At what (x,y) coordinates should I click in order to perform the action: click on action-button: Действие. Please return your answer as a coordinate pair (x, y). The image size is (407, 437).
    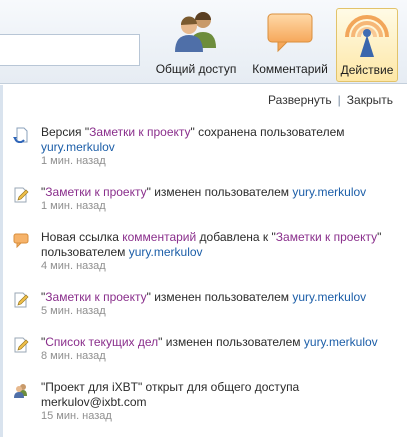
    Looking at the image, I should click on (367, 45).